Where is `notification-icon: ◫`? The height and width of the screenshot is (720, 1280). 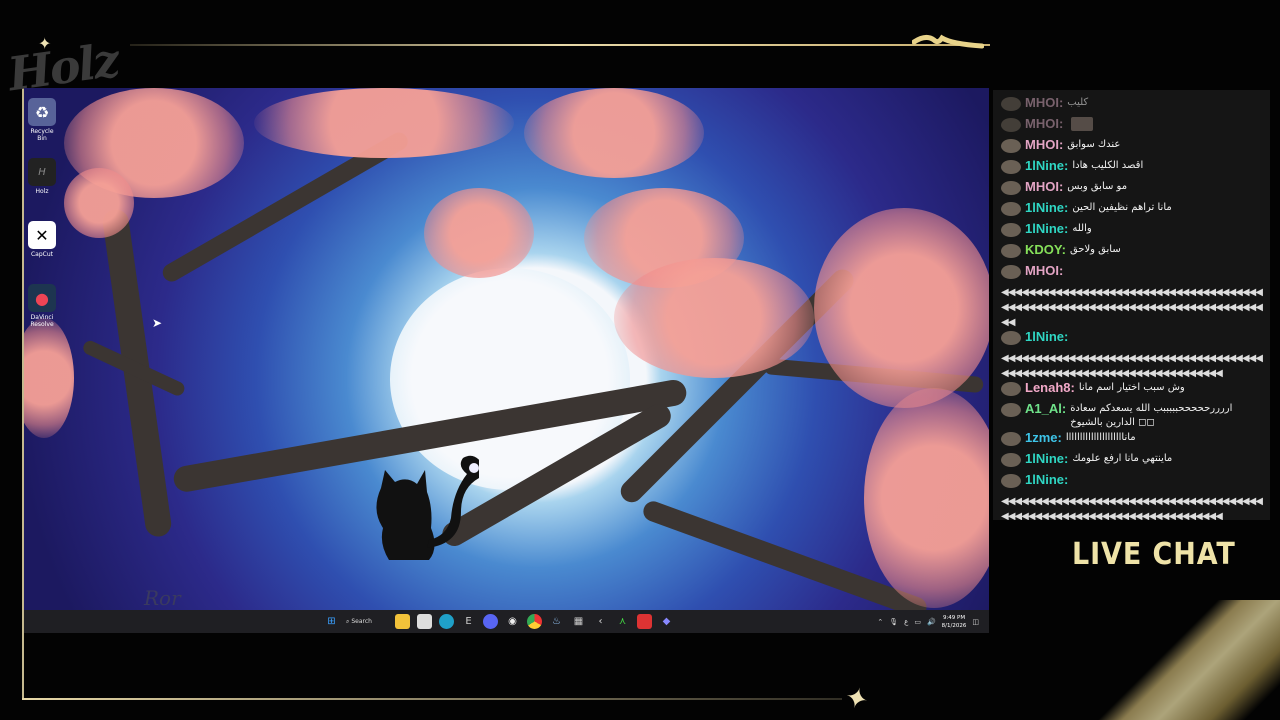 notification-icon: ◫ is located at coordinates (975, 622).